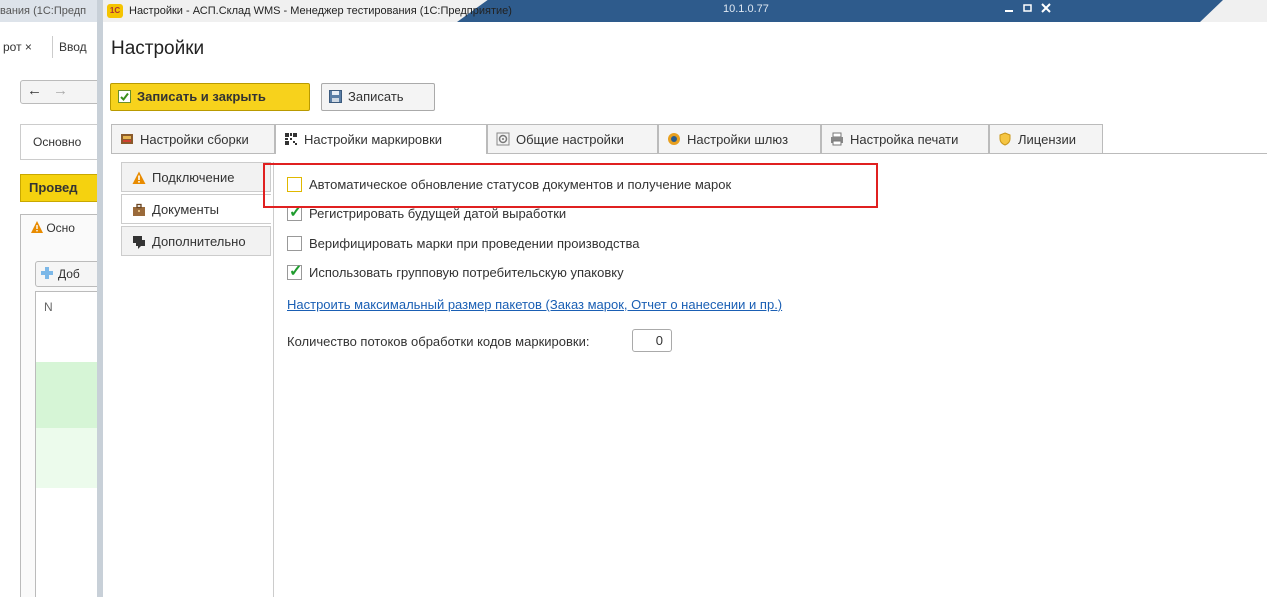  What do you see at coordinates (674, 139) in the screenshot?
I see `gateway-icon` at bounding box center [674, 139].